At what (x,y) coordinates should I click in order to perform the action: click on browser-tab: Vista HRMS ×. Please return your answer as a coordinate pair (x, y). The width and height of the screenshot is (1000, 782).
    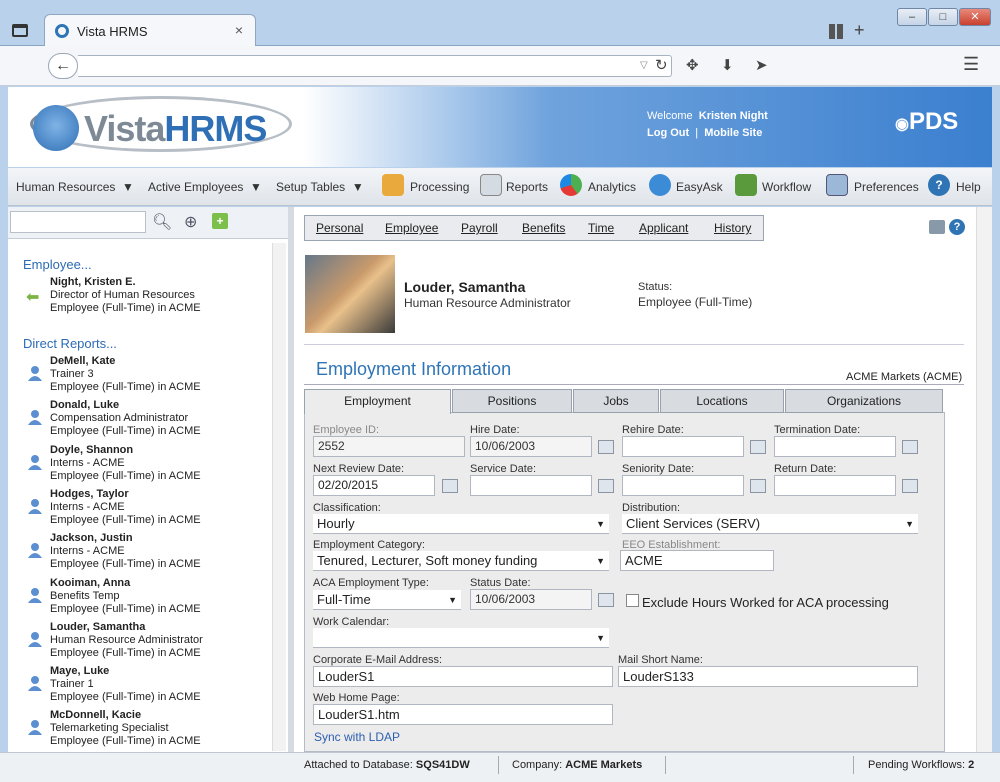
    Looking at the image, I should click on (150, 30).